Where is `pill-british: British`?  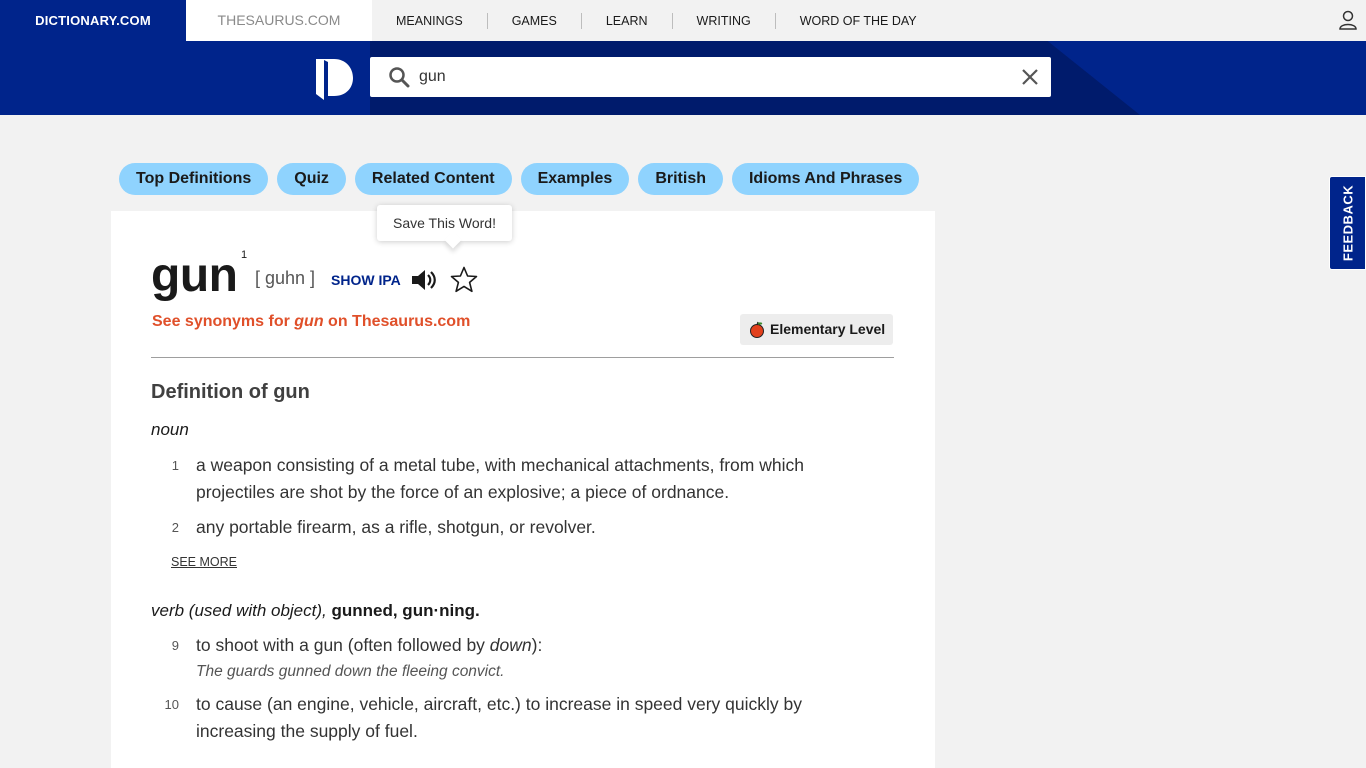
pill-british: British is located at coordinates (680, 179).